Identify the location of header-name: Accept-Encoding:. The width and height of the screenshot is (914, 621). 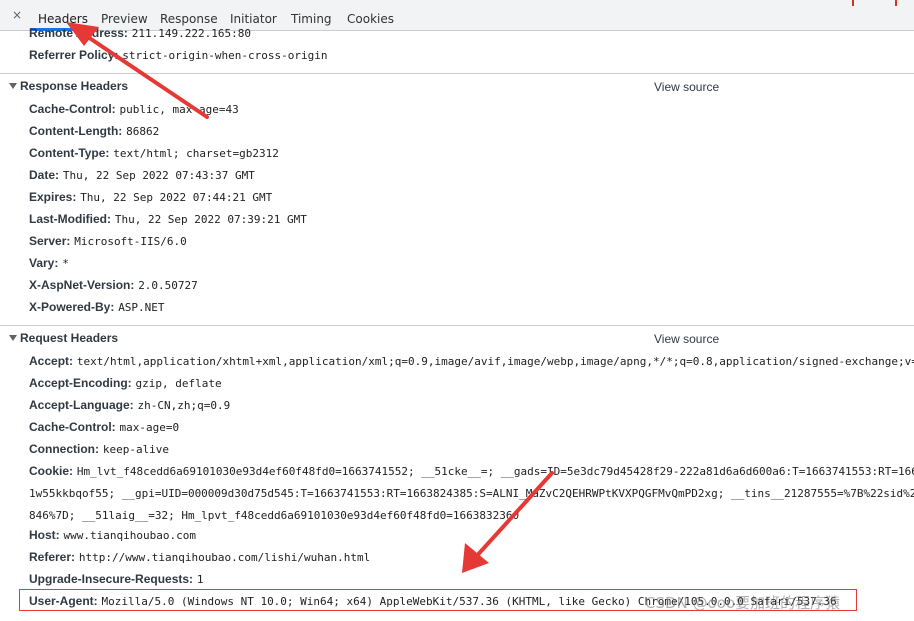
(80, 383).